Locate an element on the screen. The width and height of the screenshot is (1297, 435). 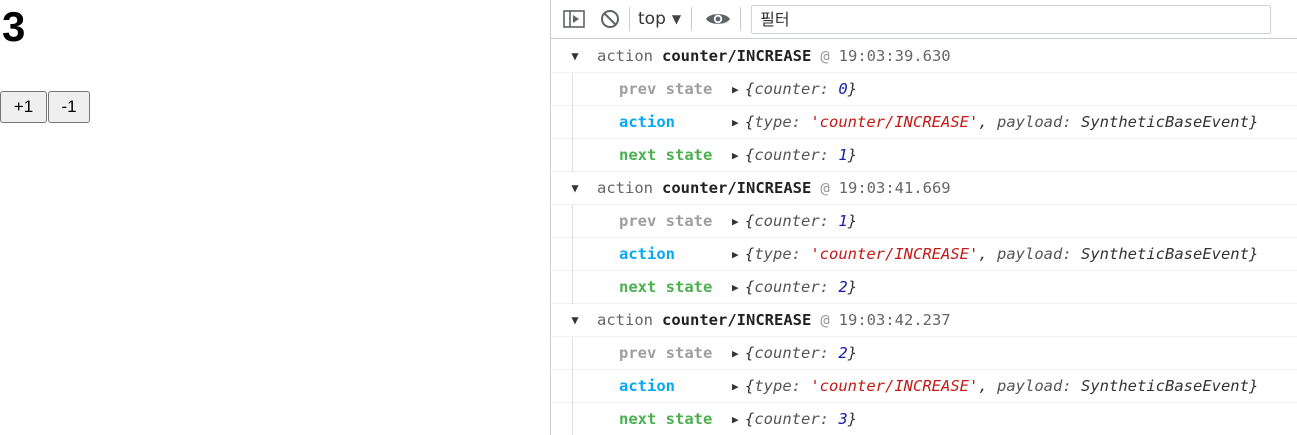
log-group-header: ▼ action counter/INCREASE @ 19:03:41.669 is located at coordinates (924, 188).